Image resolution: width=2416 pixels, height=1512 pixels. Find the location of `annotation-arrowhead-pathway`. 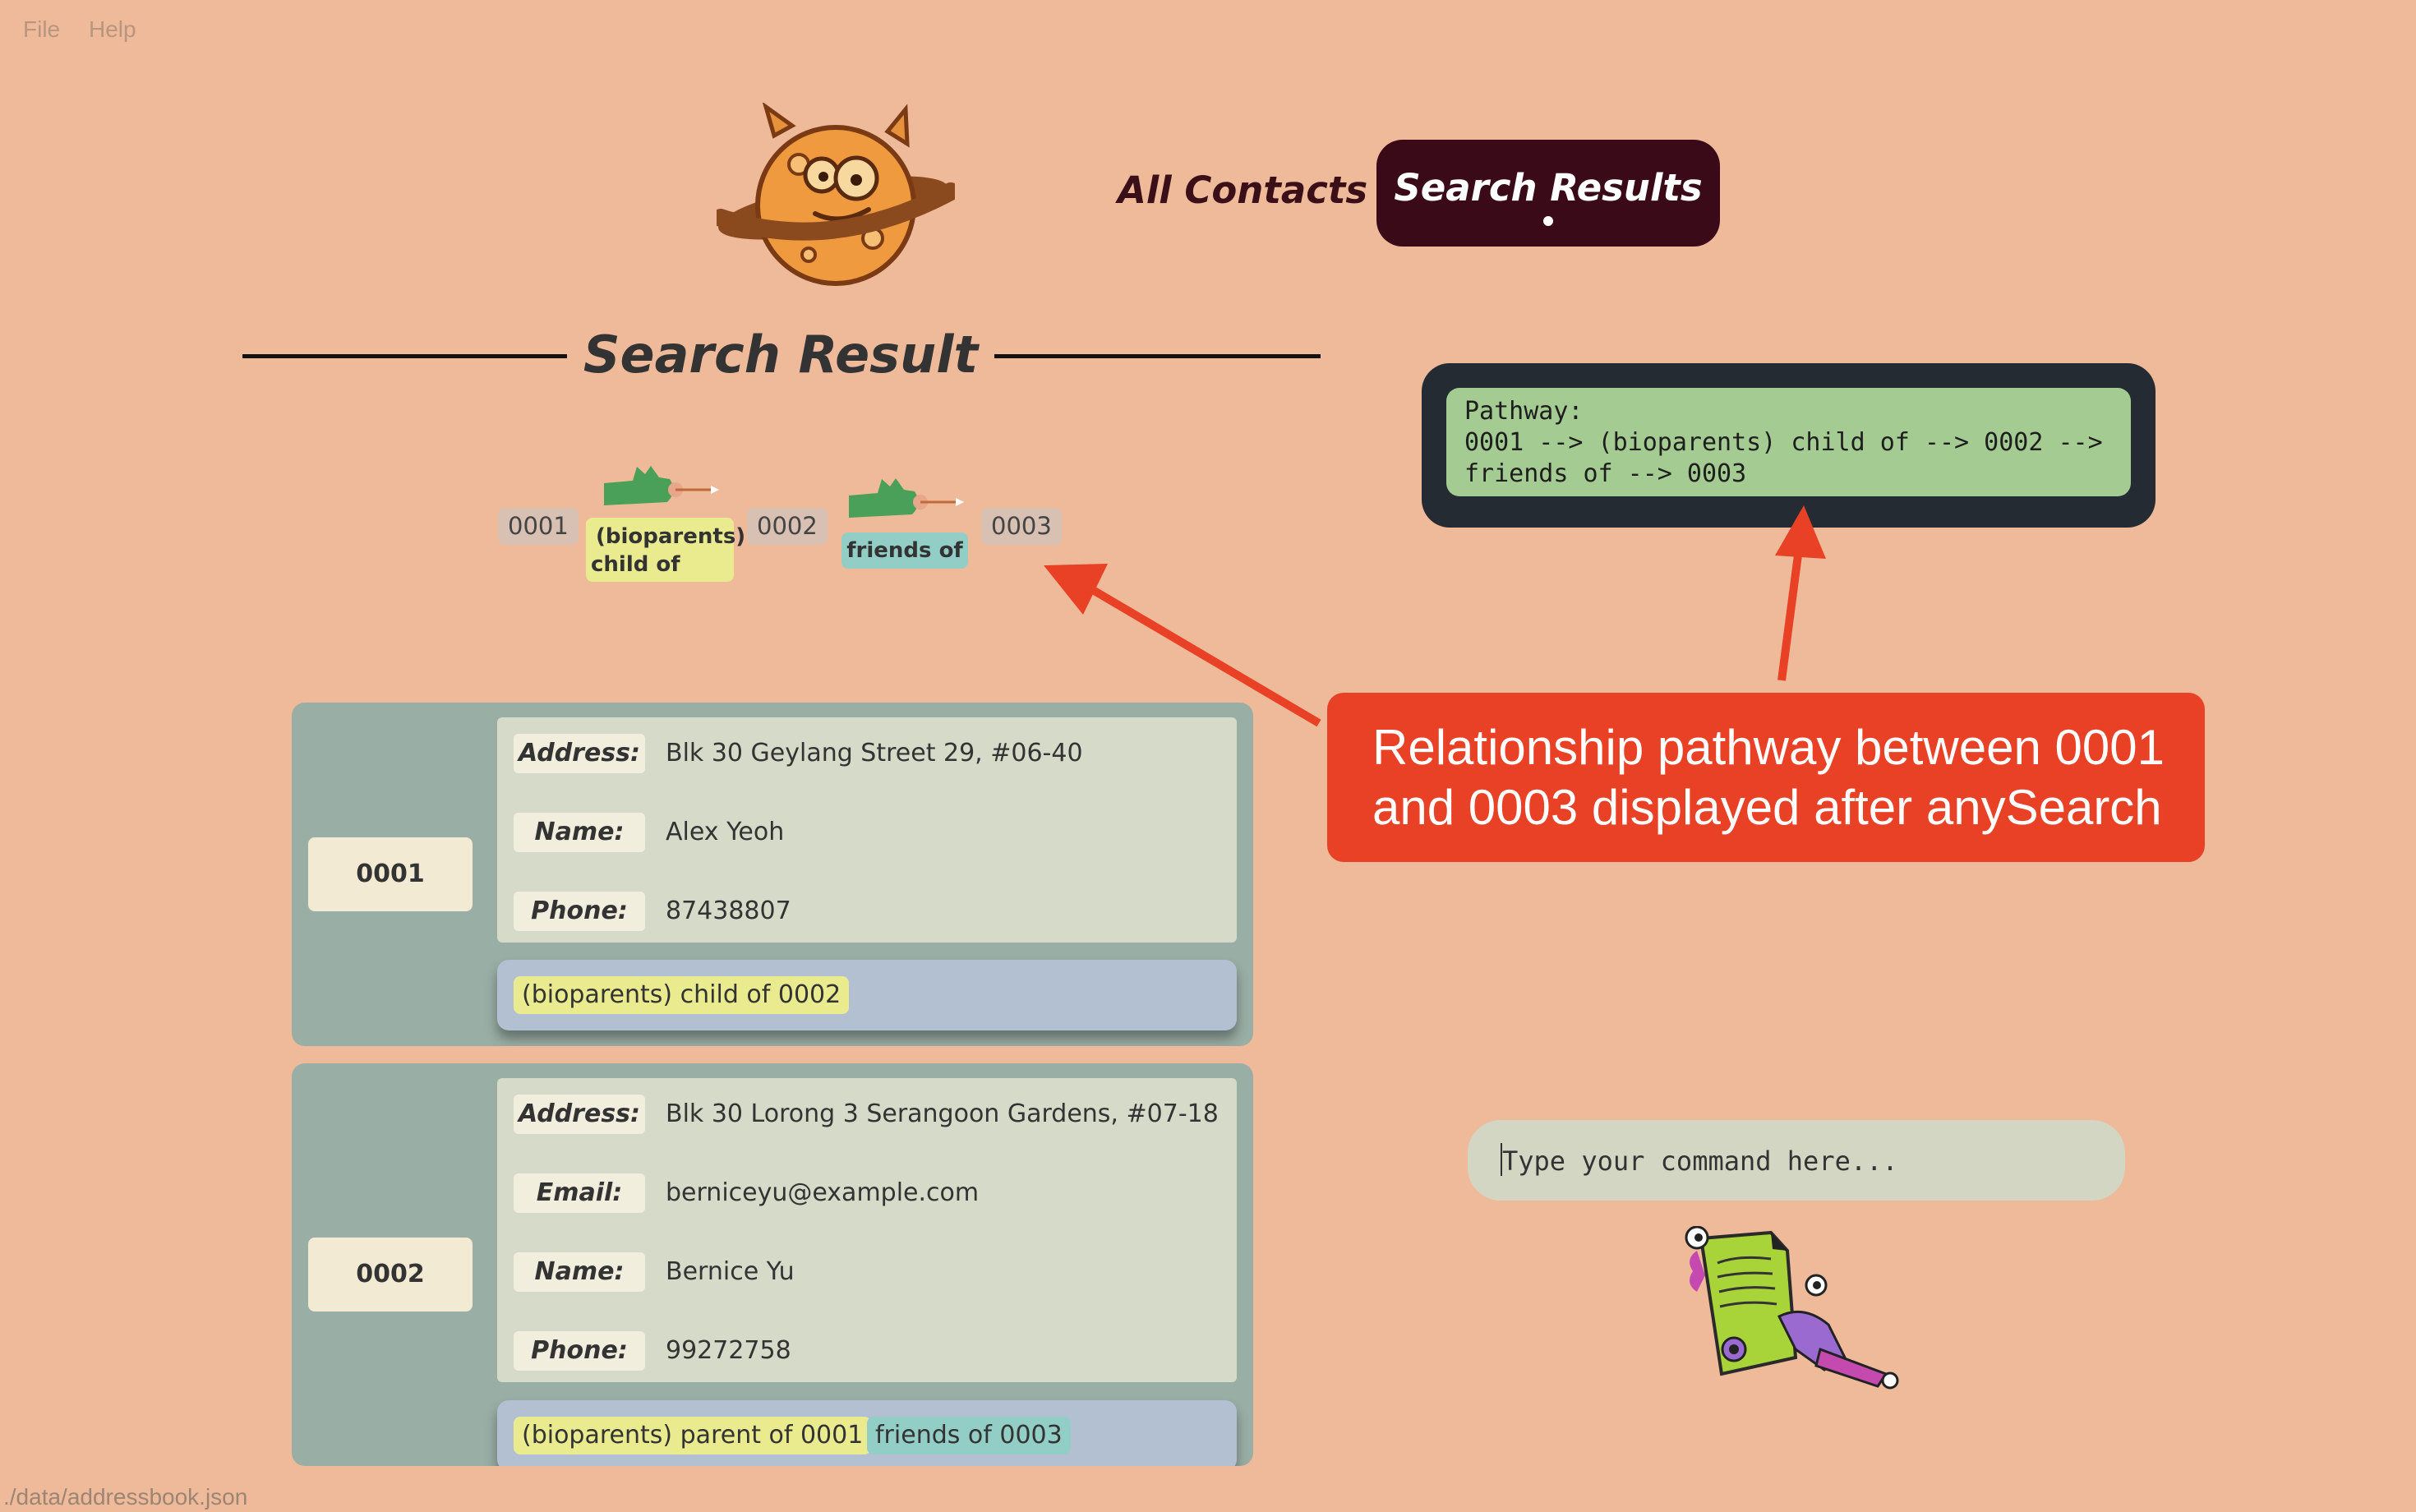

annotation-arrowhead-pathway is located at coordinates (1801, 532).